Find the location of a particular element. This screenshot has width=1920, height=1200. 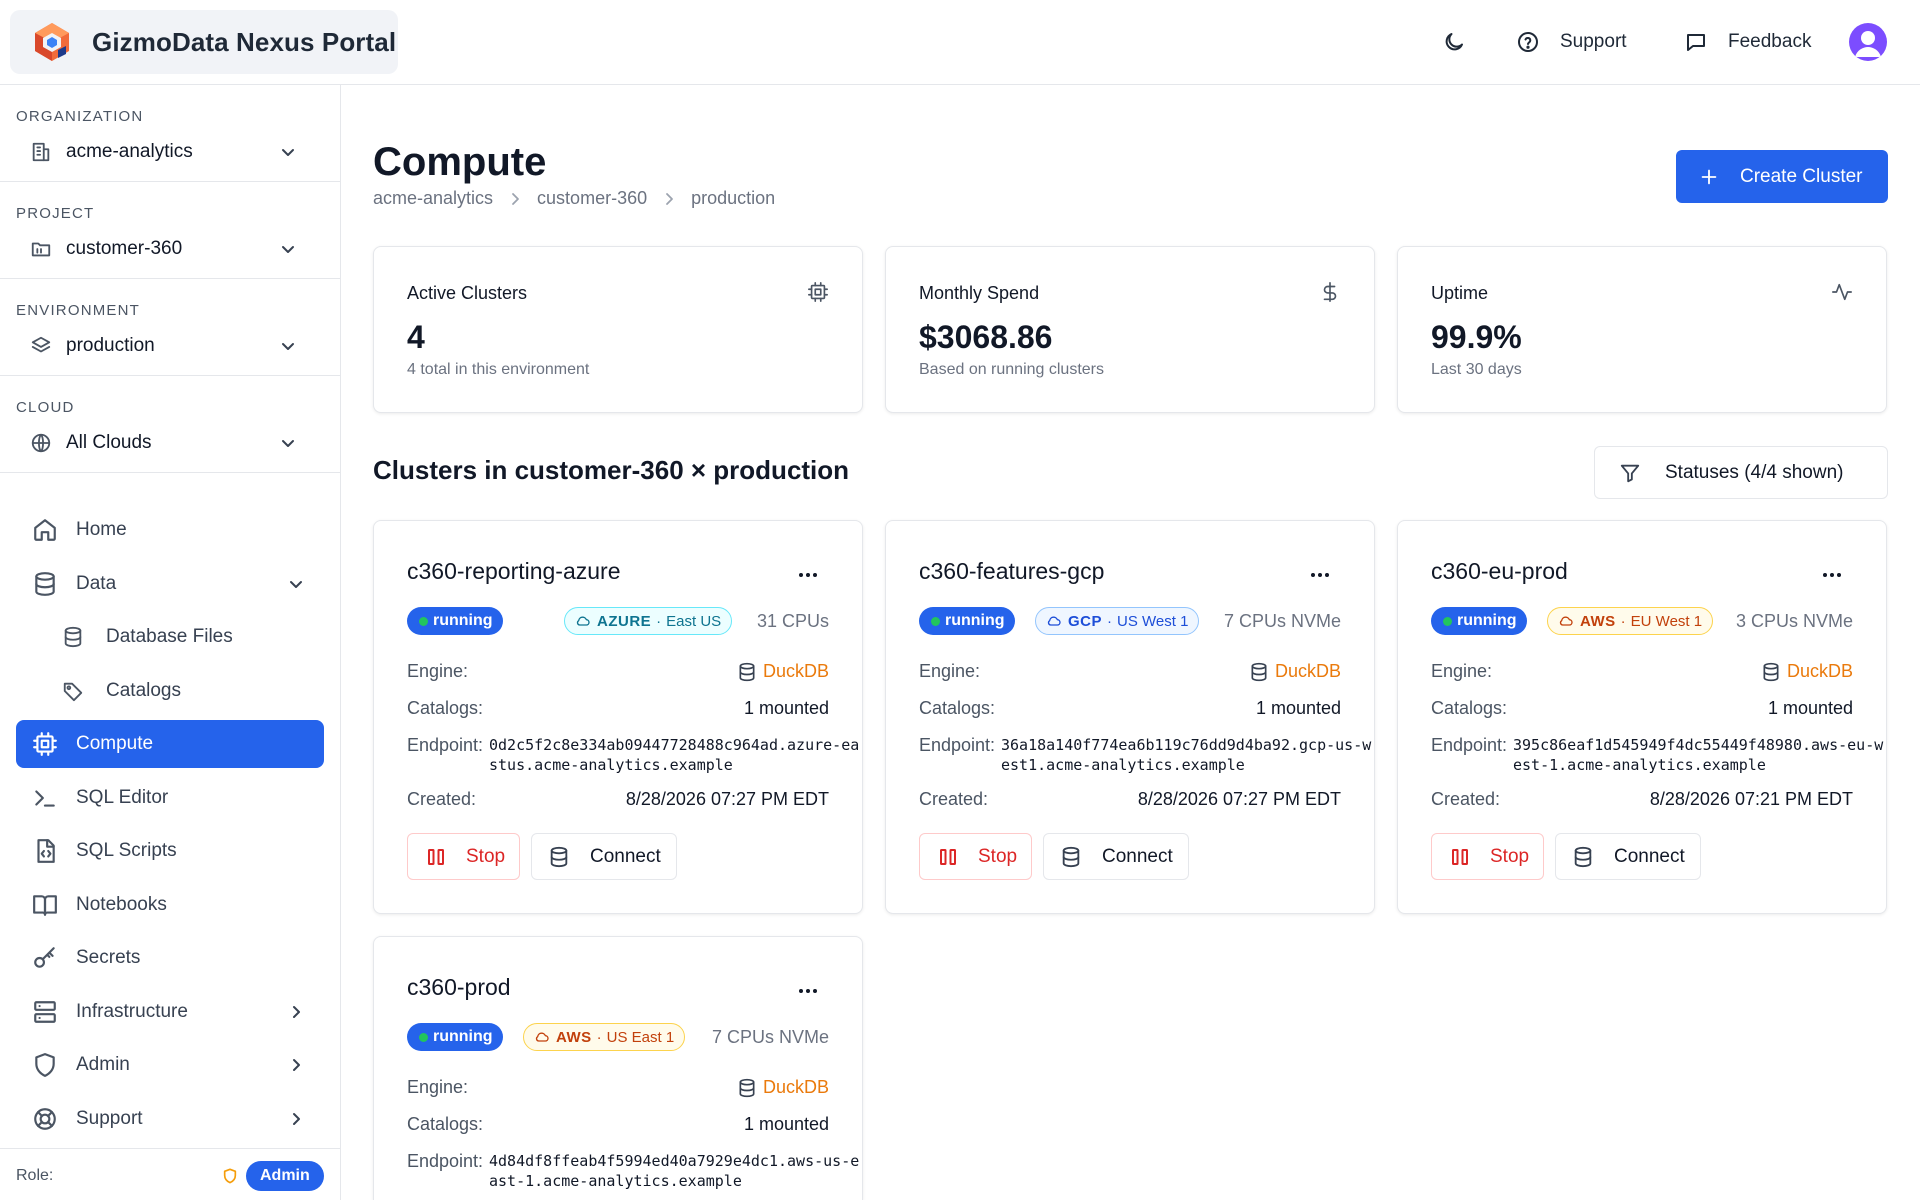

breadcrumb-item: production is located at coordinates (733, 198).